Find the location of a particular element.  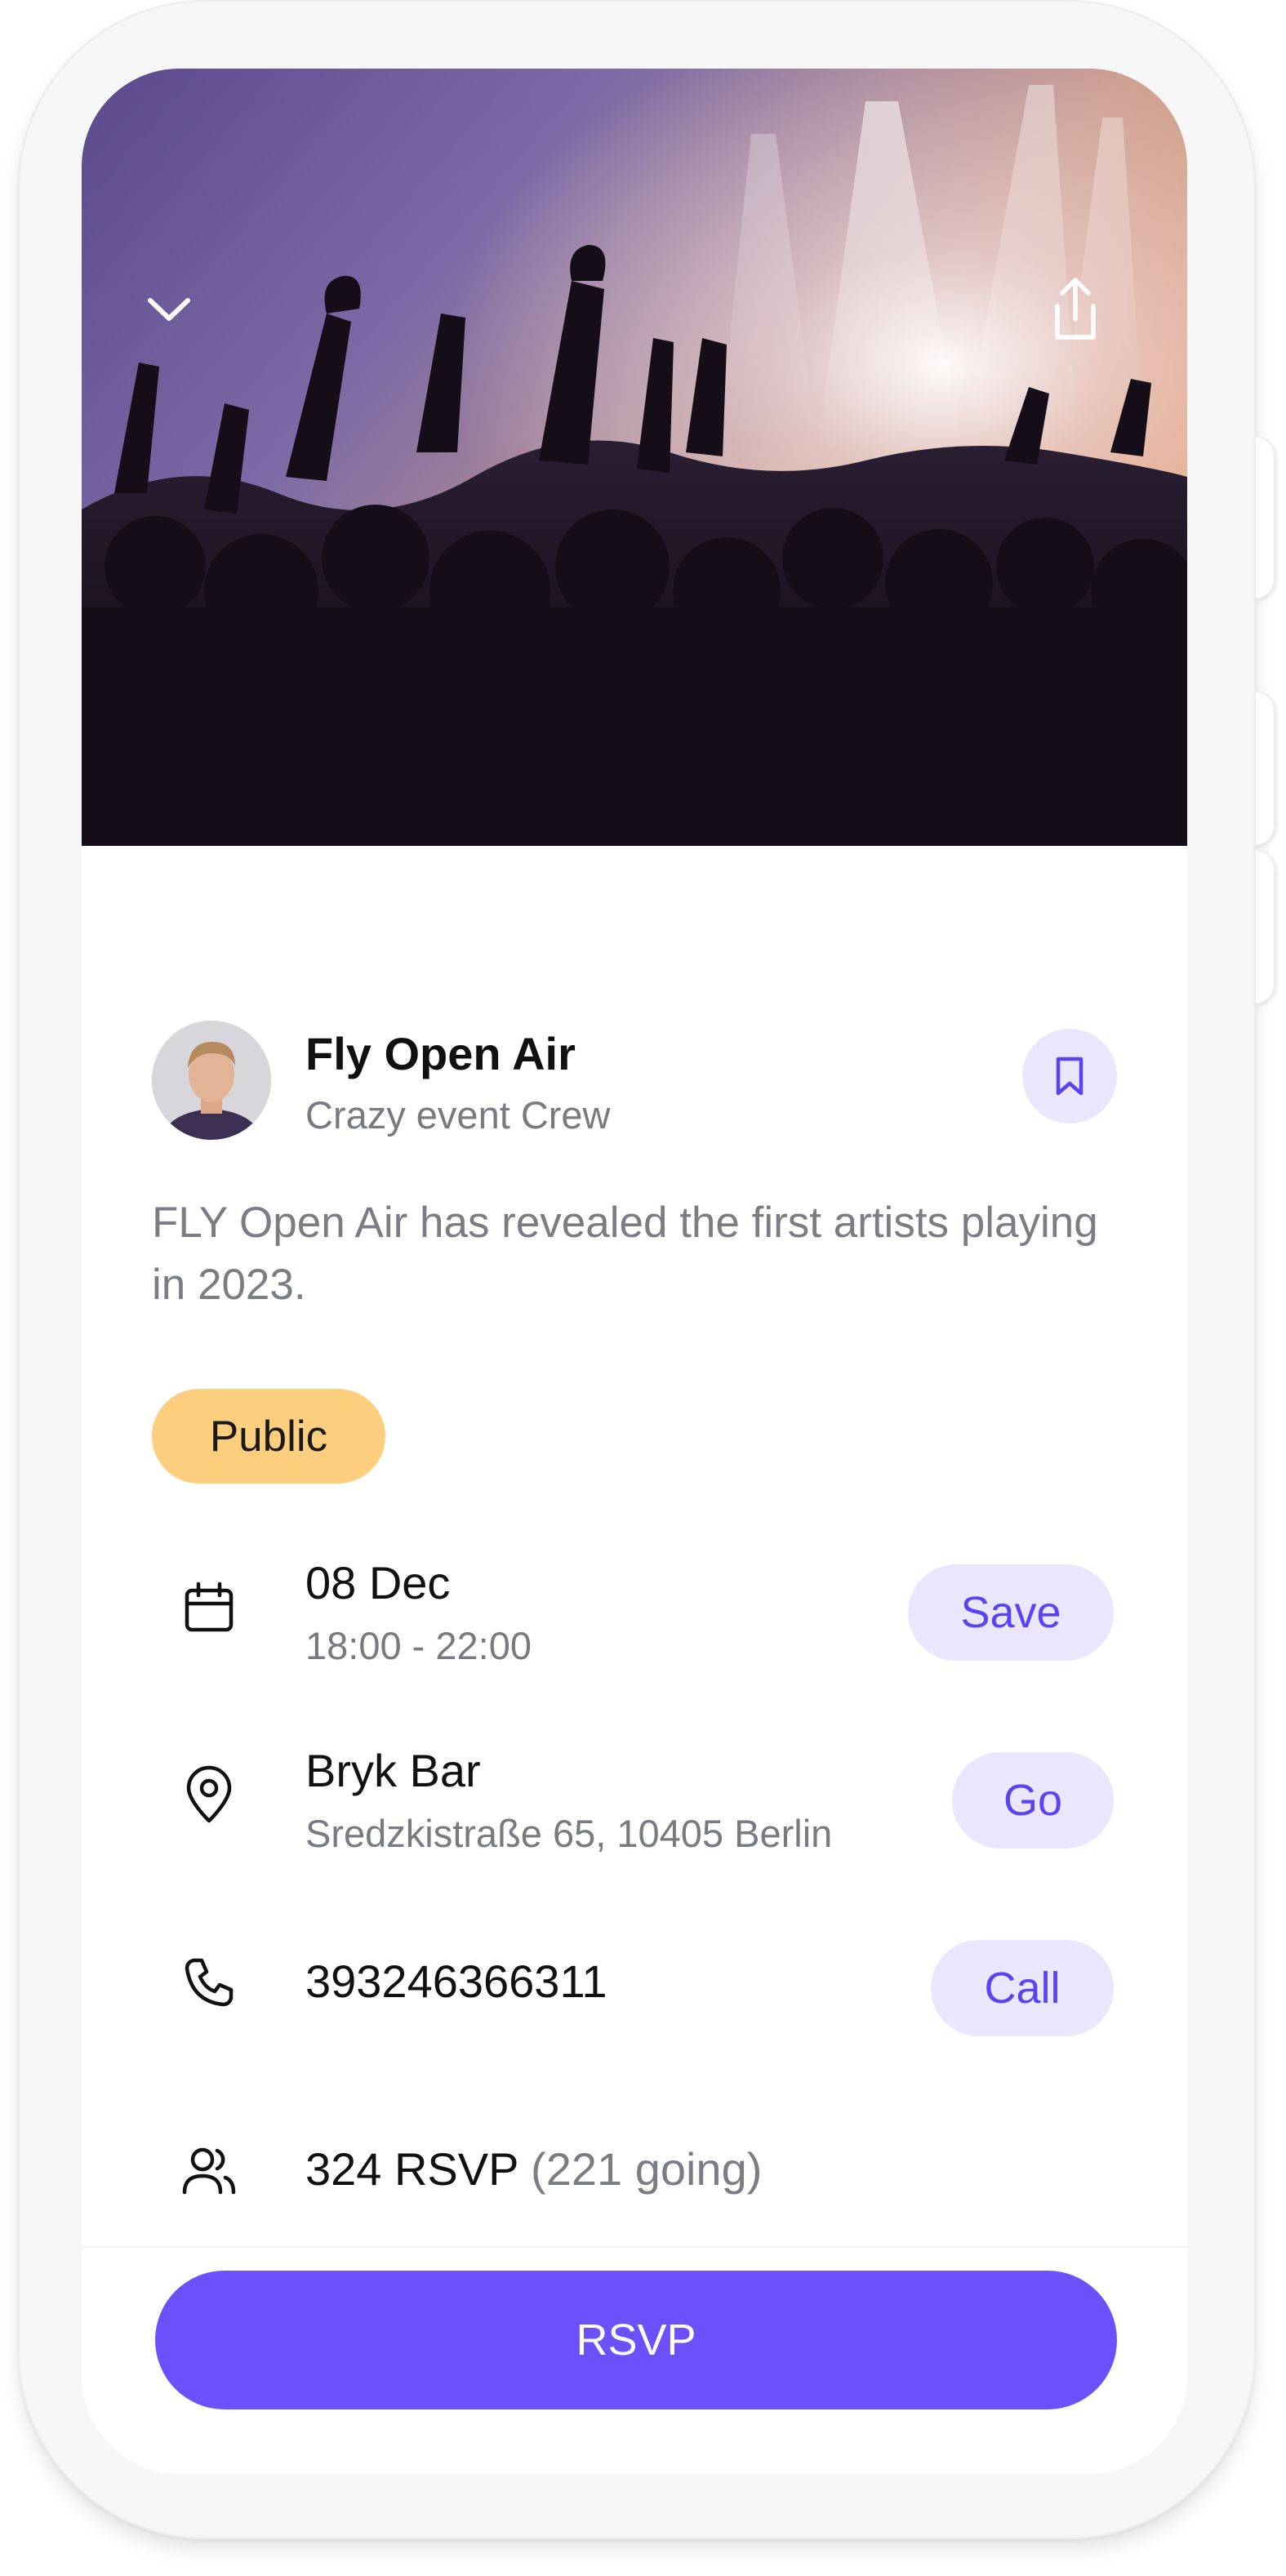

share-icon is located at coordinates (1075, 309).